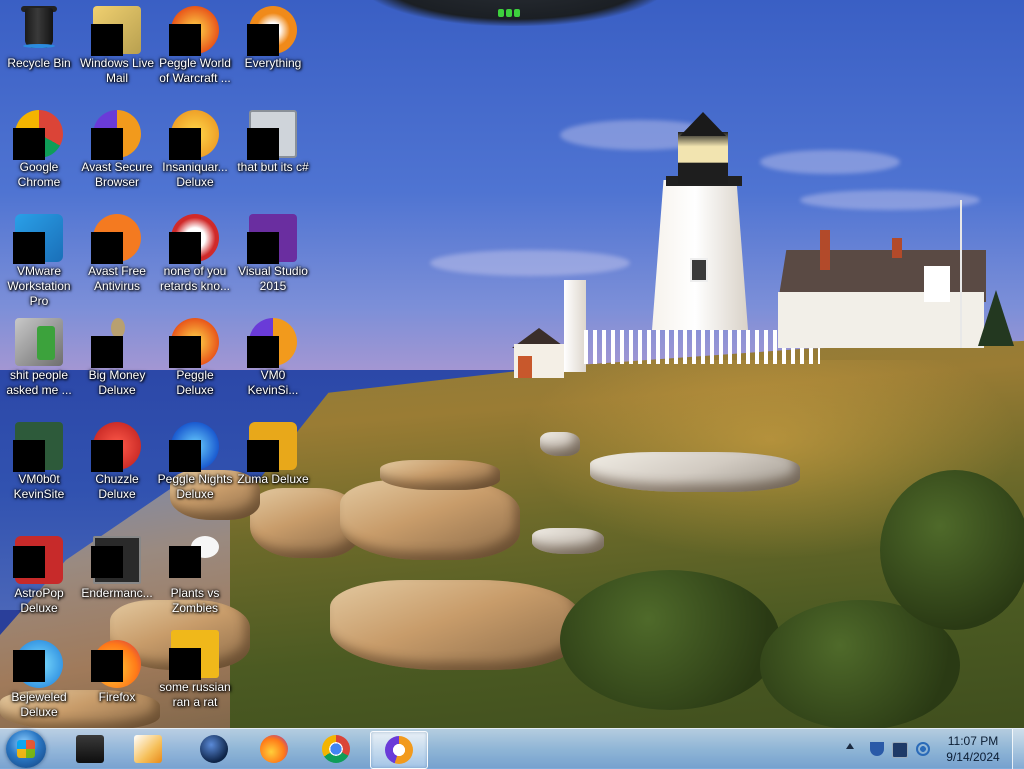  I want to click on avast-browser-icon, so click(116, 135).